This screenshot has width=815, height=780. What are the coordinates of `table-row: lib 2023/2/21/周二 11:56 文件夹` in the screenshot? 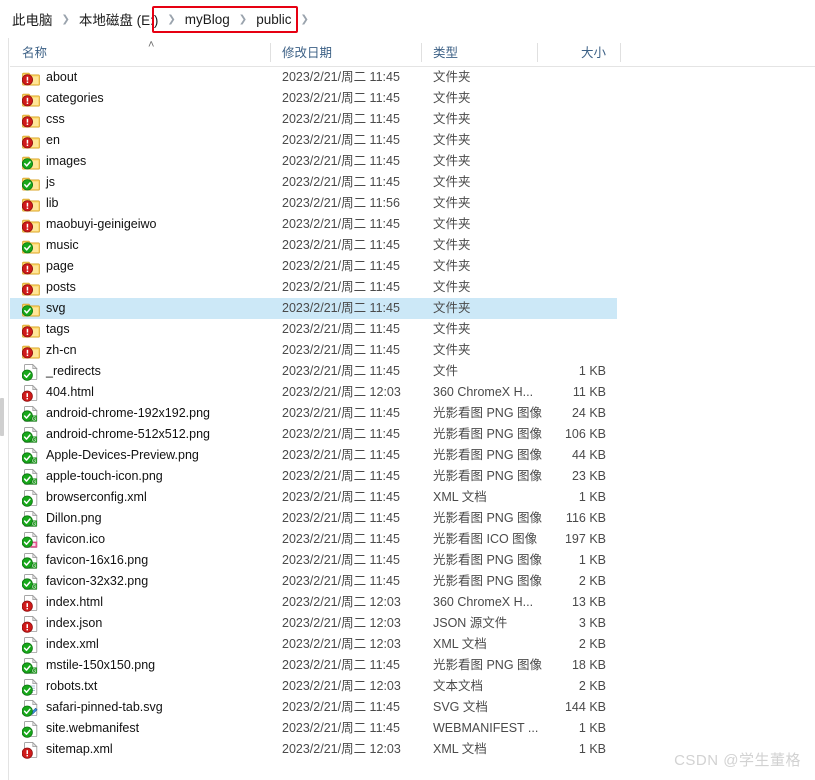 It's located at (313, 203).